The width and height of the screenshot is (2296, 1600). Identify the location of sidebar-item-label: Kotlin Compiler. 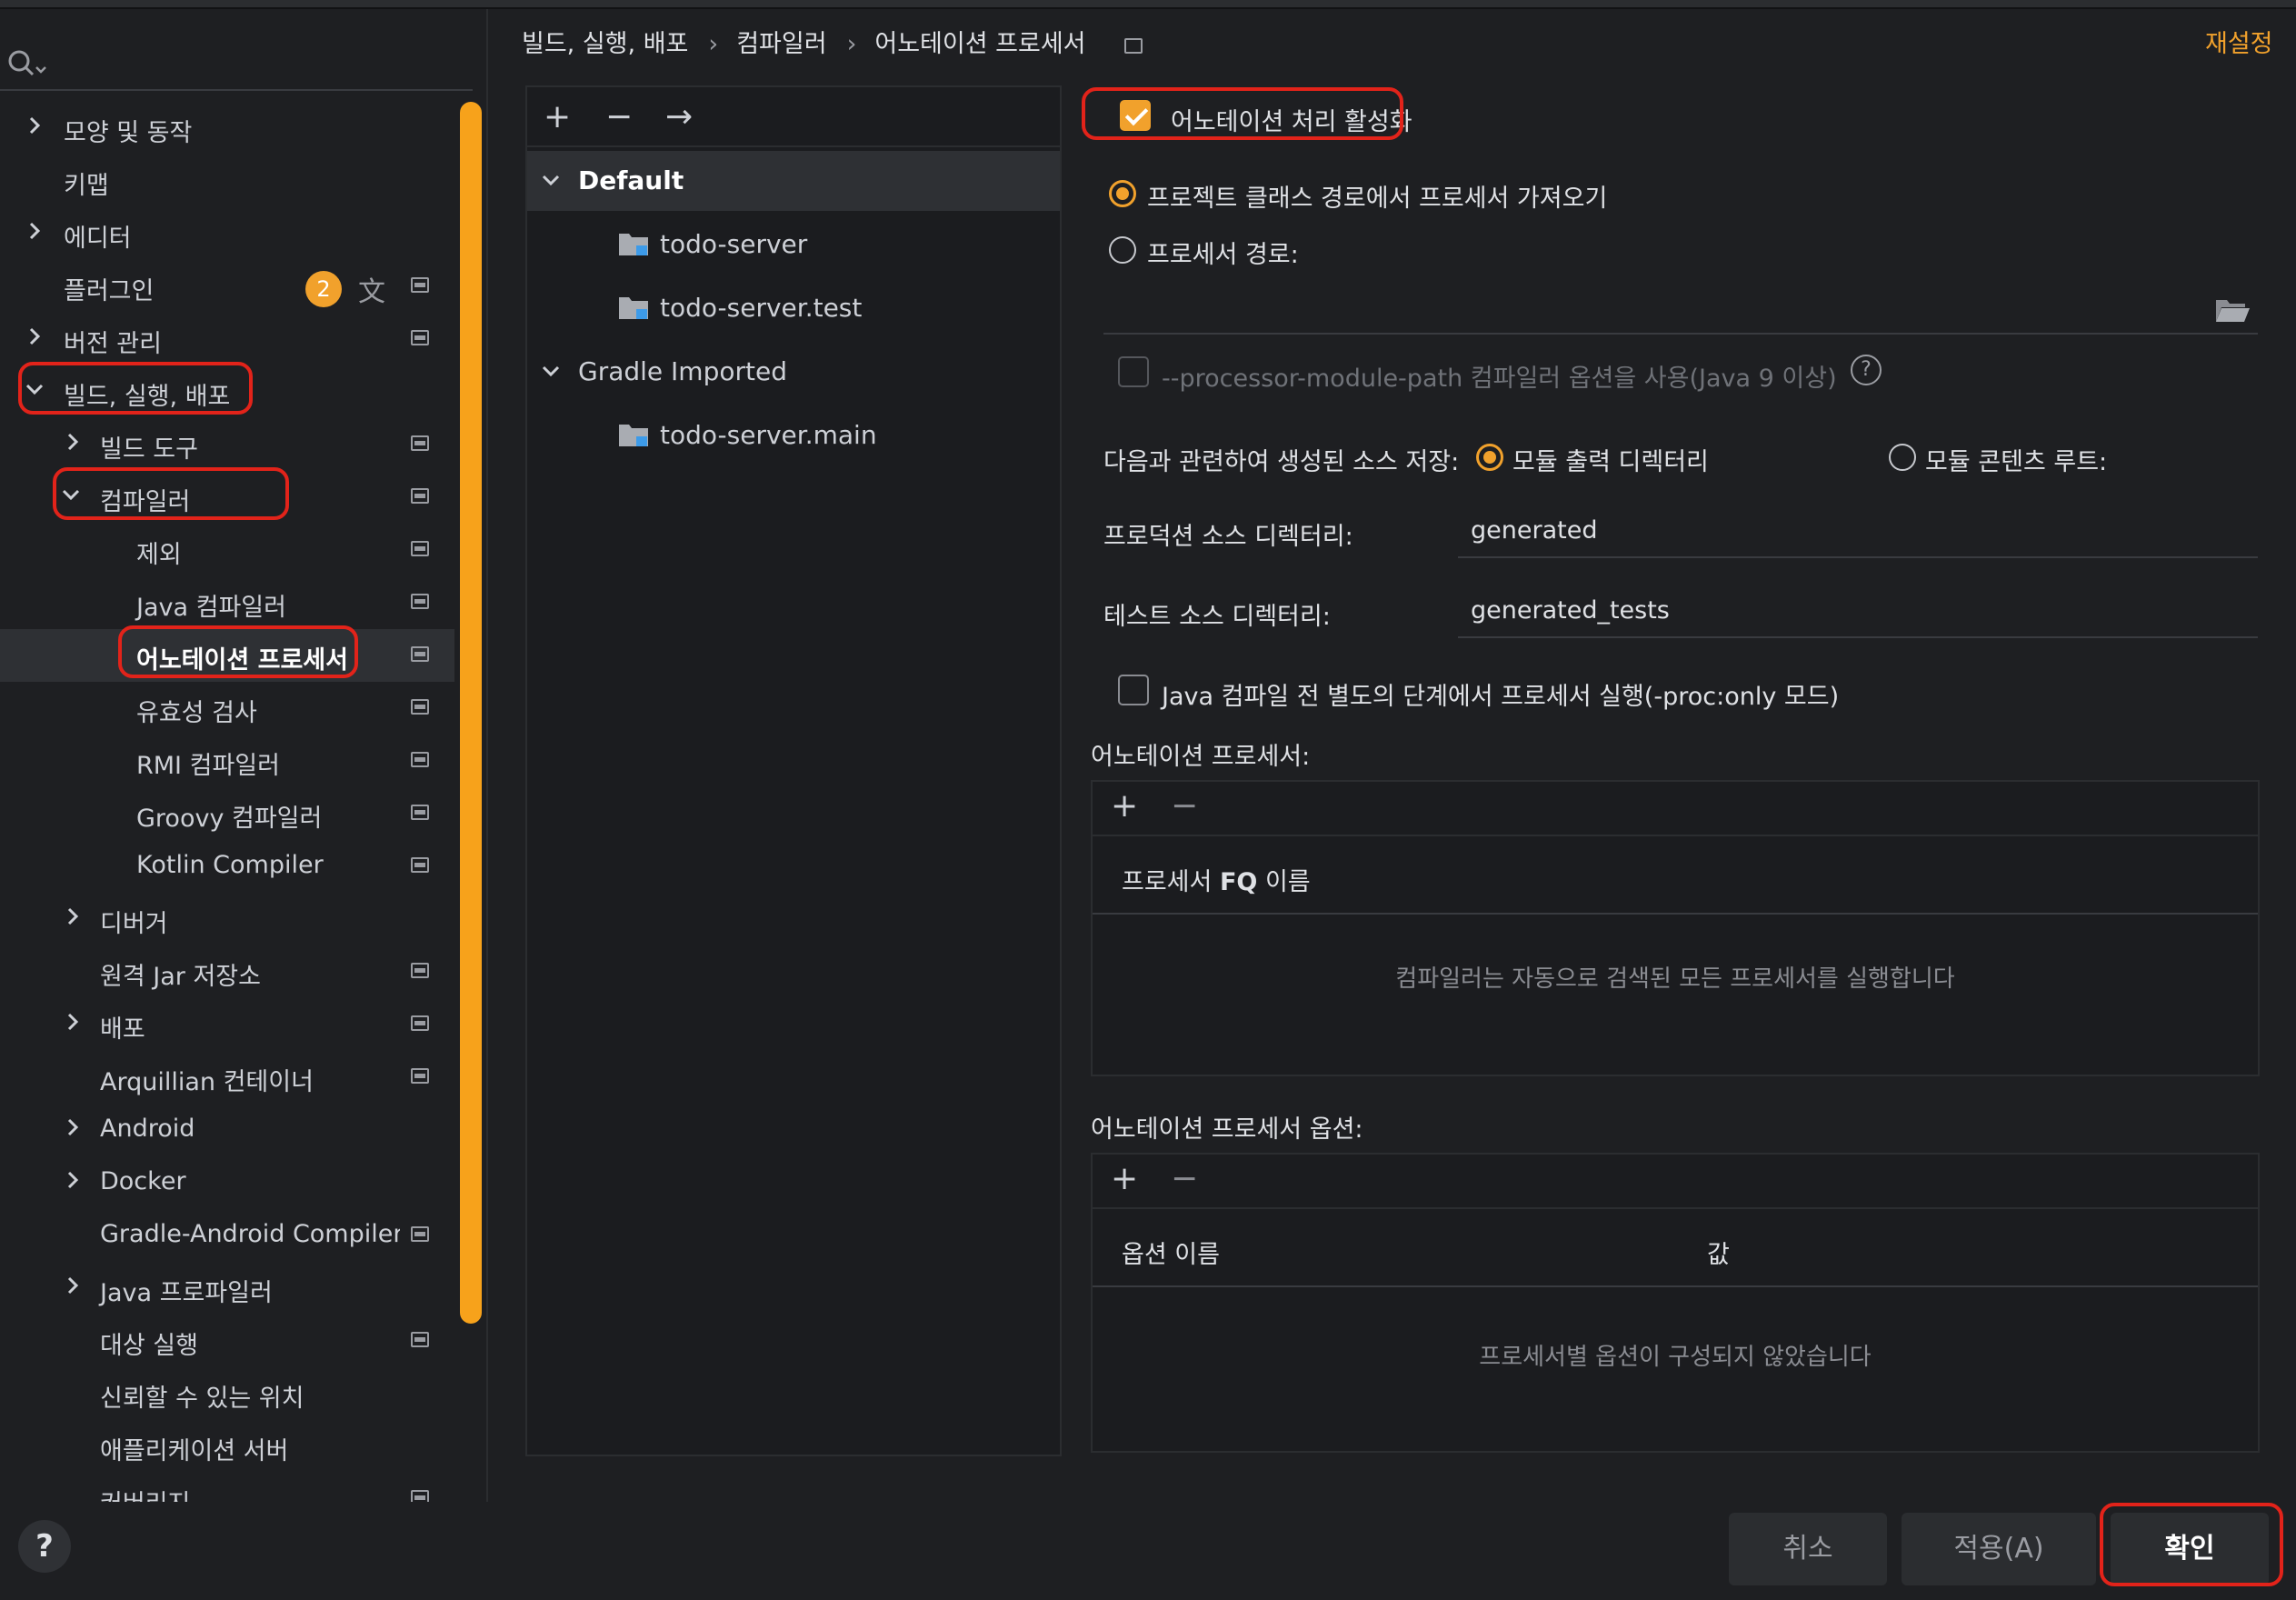
(230, 865).